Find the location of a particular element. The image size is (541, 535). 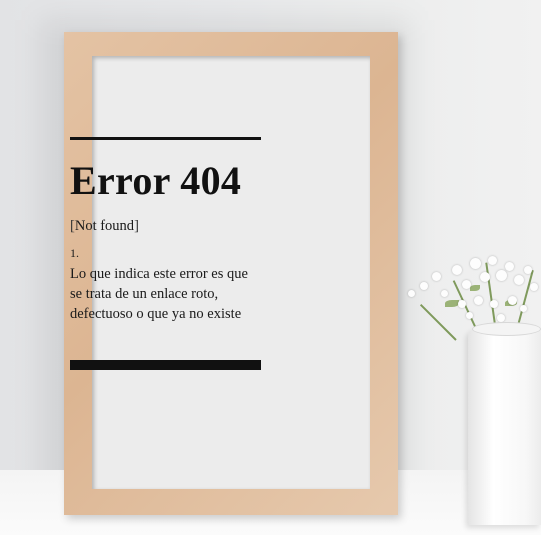

dictionary-word: Error 404 is located at coordinates (156, 180).